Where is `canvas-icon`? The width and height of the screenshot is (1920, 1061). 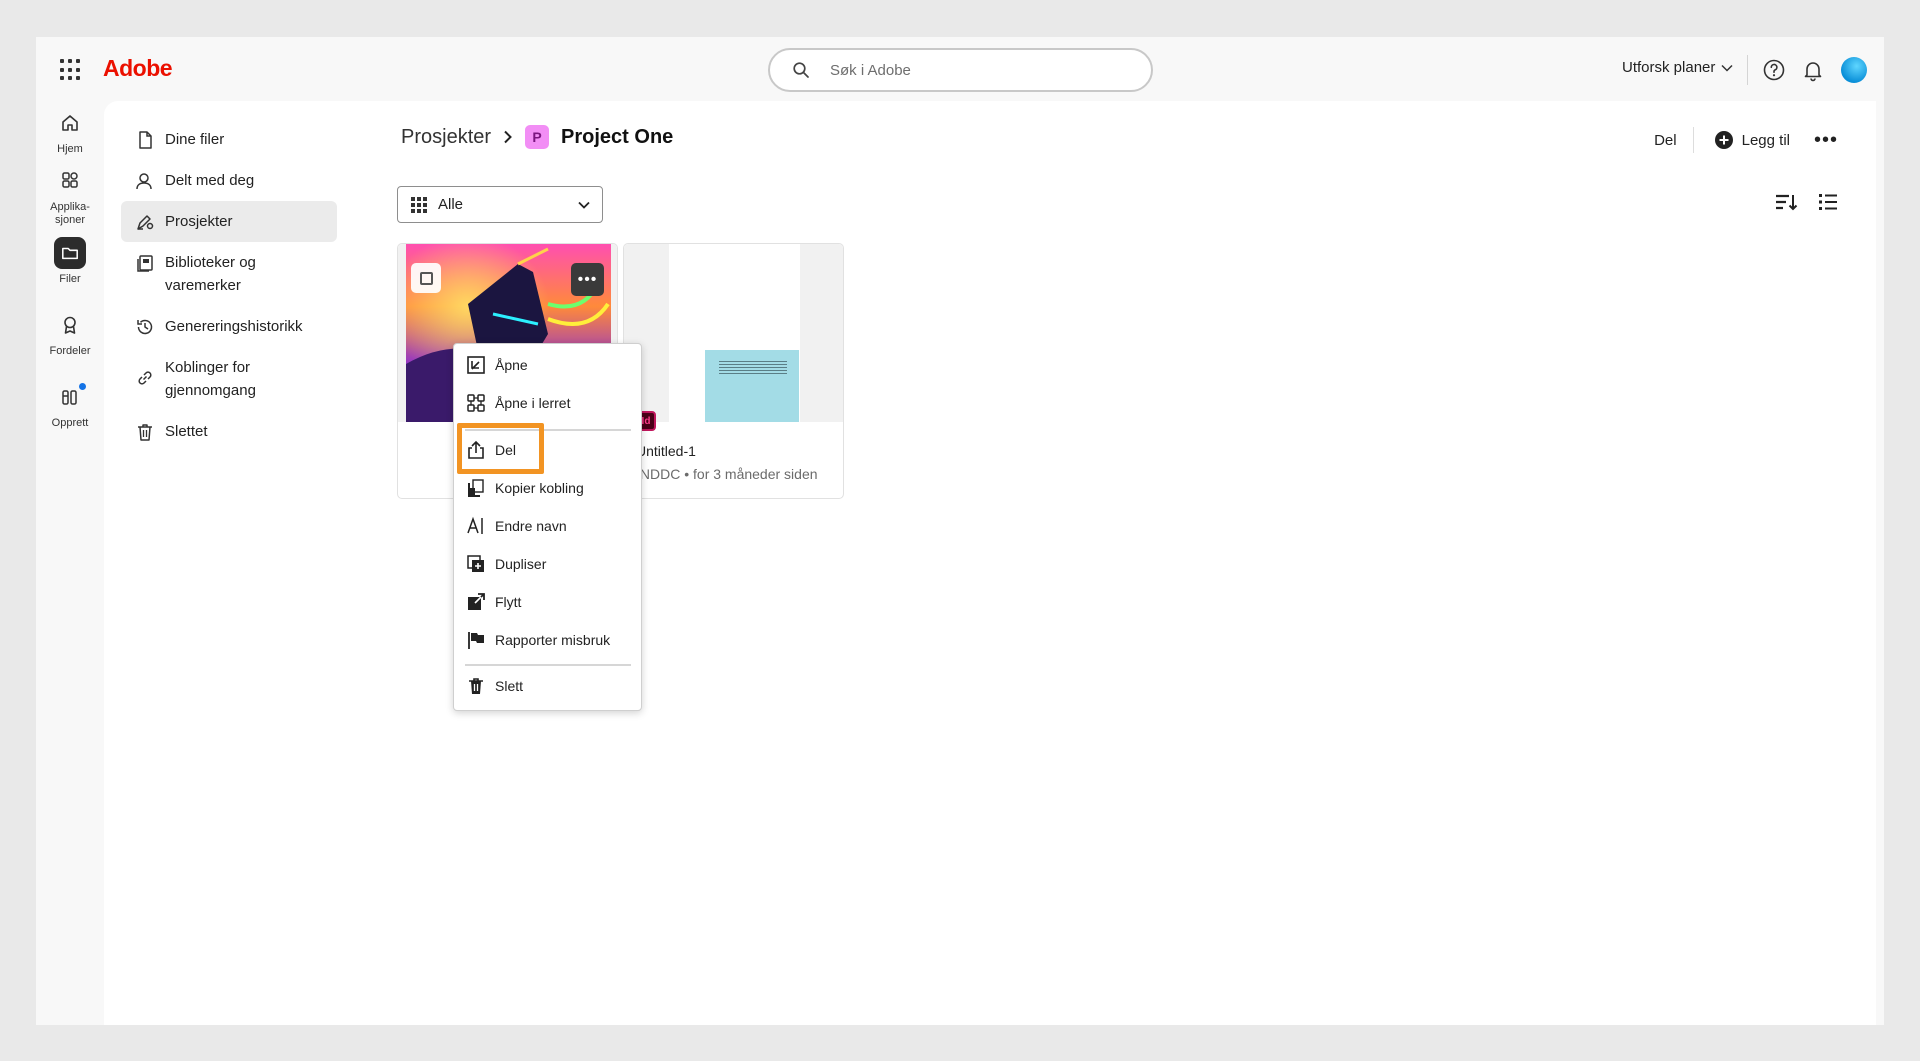
canvas-icon is located at coordinates (476, 403).